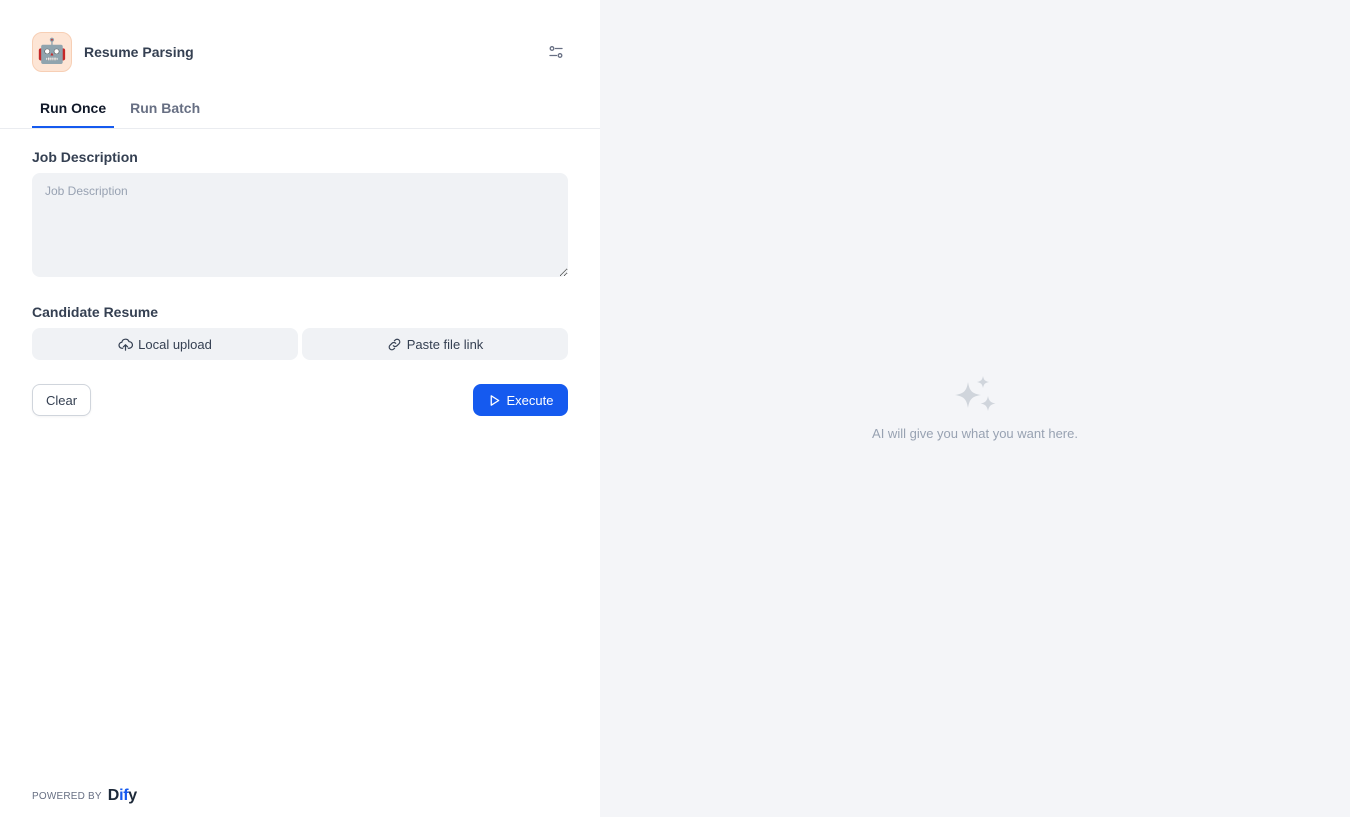  I want to click on tab-bar: Run Once Run Batch, so click(124, 110).